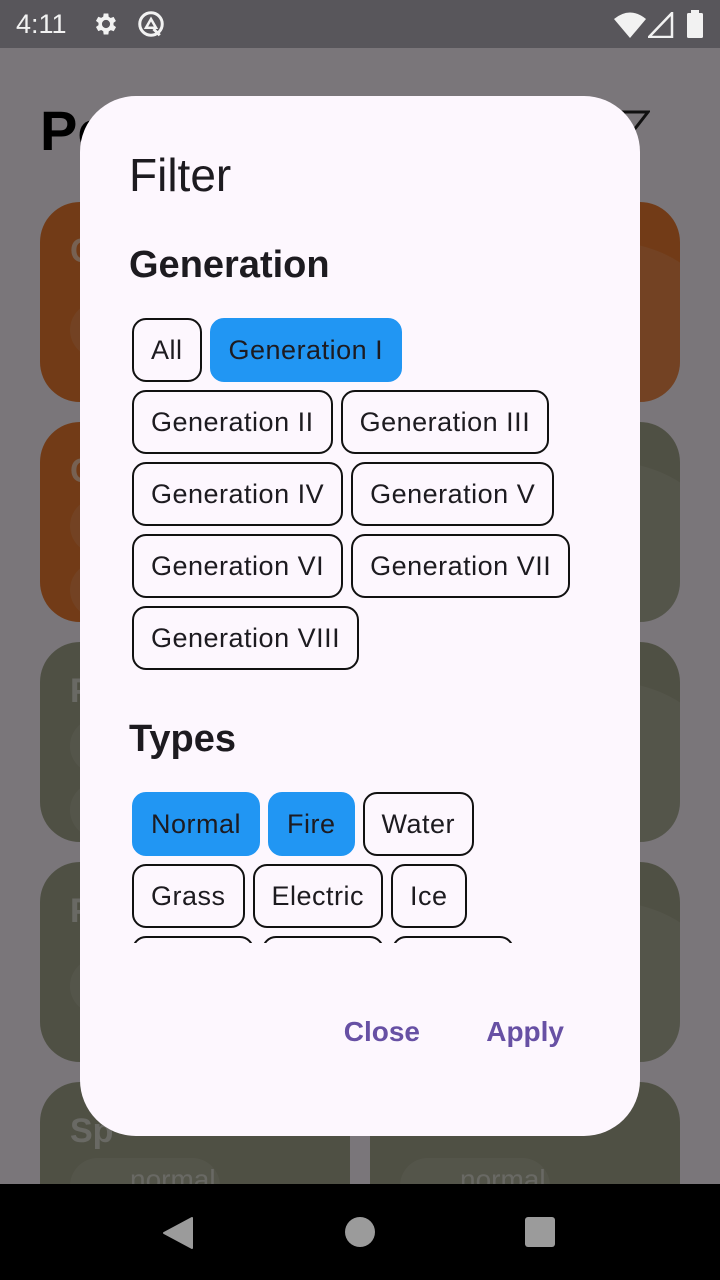 This screenshot has width=720, height=1280. Describe the element at coordinates (41, 24) in the screenshot. I see `status-time: 4:11` at that location.